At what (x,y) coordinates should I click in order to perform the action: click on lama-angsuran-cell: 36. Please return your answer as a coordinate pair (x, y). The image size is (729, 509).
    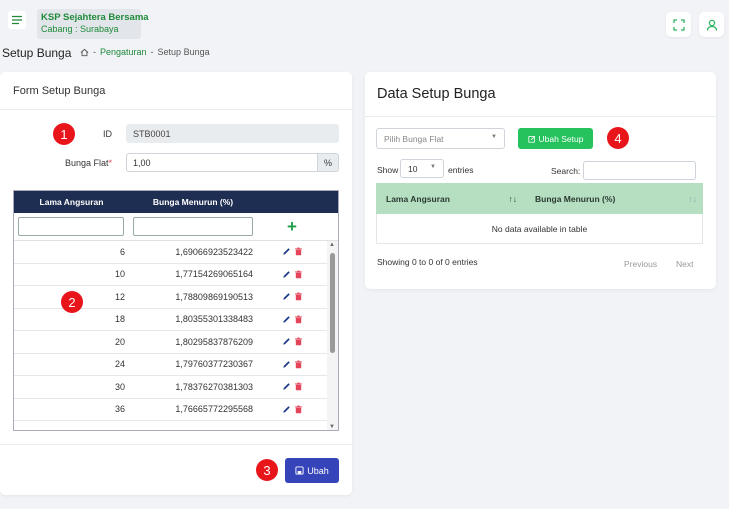
    Looking at the image, I should click on (119, 409).